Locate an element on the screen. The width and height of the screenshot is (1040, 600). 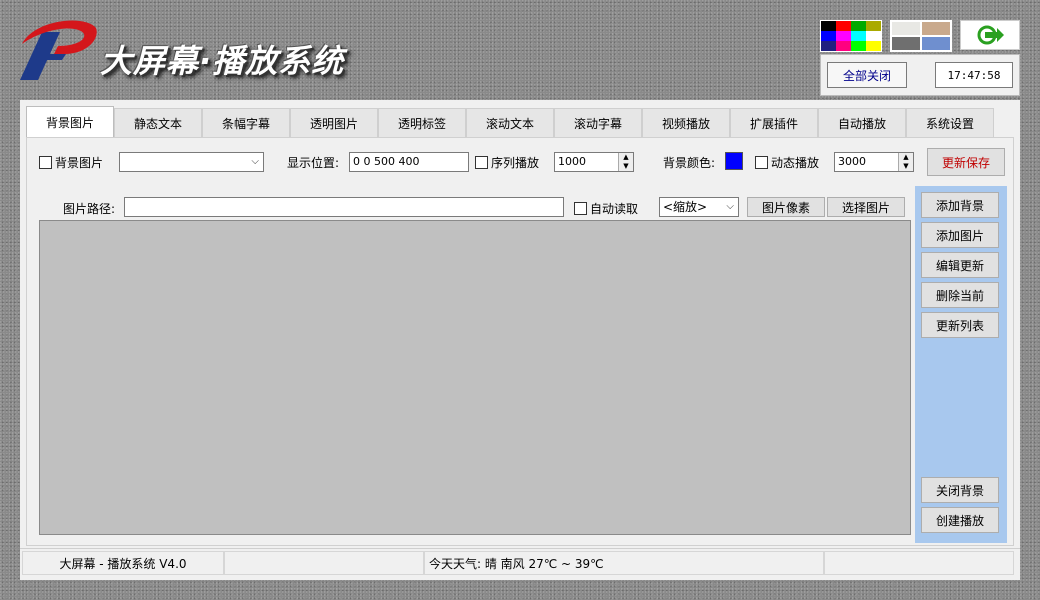
seq-play-label: 序列播放 is located at coordinates (515, 163).